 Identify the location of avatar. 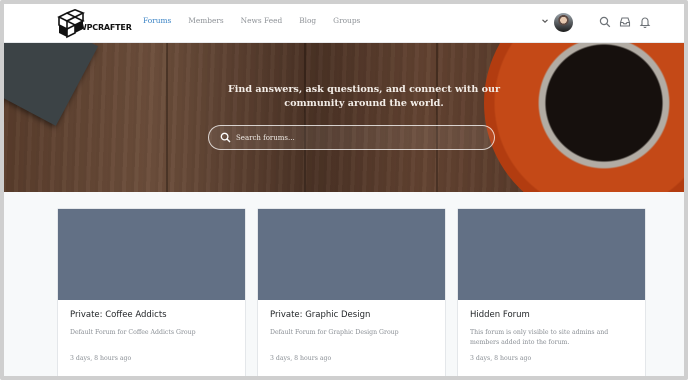
(563, 22).